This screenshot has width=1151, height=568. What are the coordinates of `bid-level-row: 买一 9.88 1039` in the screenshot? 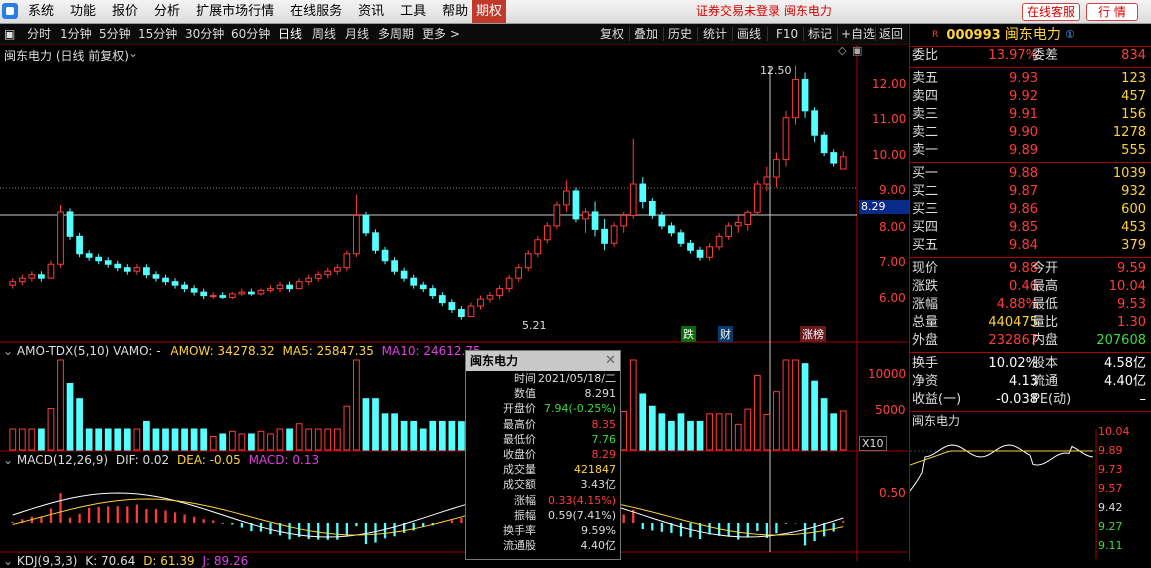 It's located at (1030, 174).